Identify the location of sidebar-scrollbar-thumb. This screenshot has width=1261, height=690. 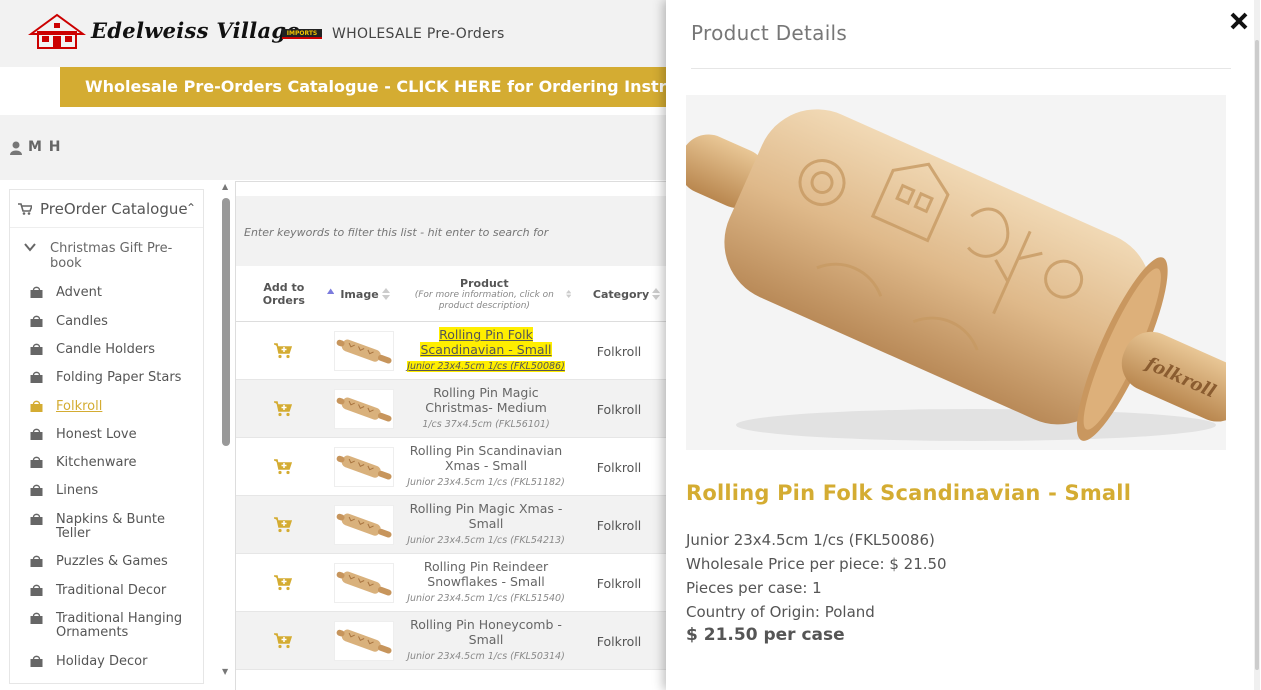
(226, 322).